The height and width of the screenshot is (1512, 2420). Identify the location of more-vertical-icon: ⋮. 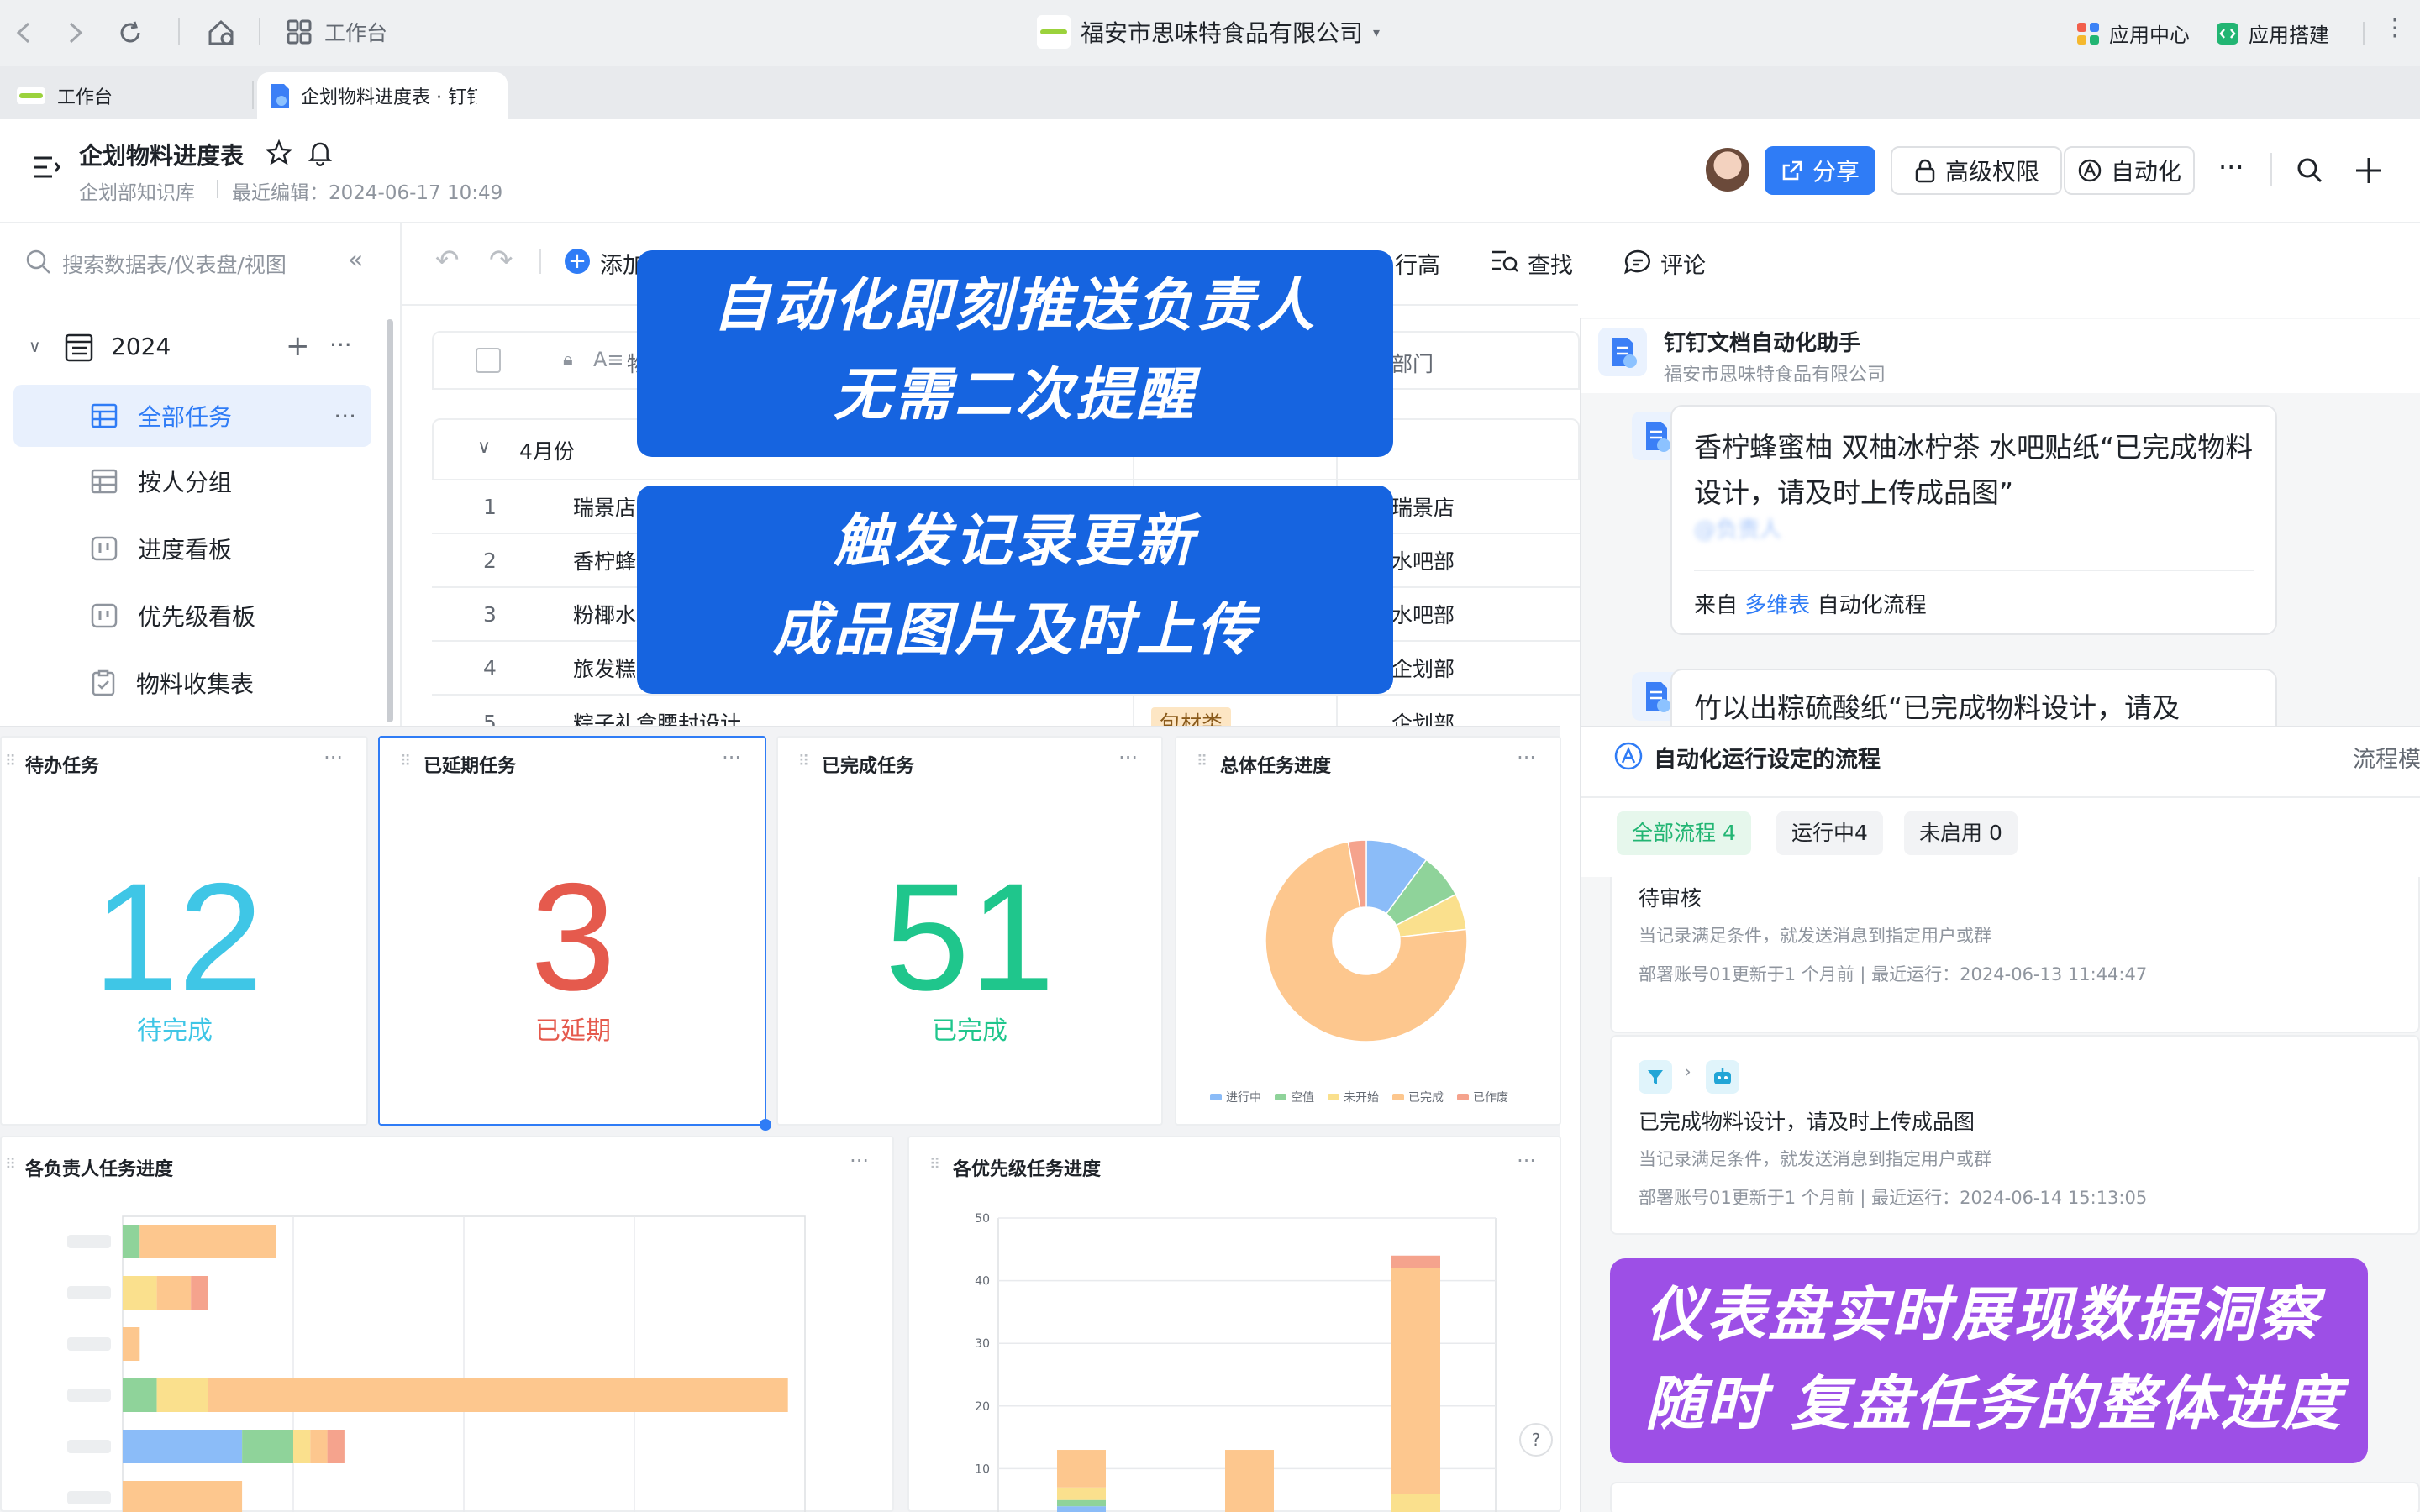
(2395, 27).